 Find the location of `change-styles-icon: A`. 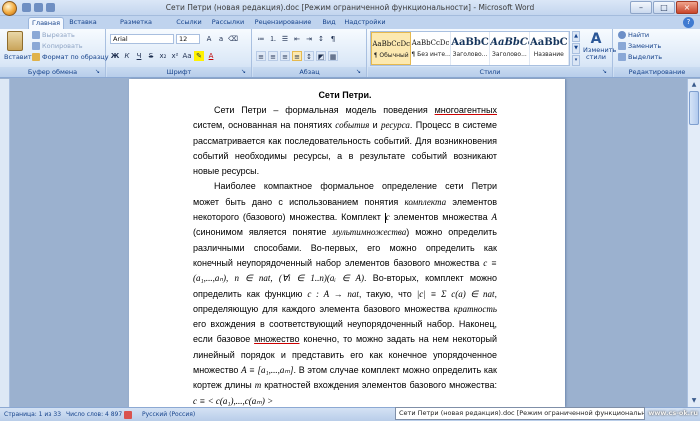

change-styles-icon: A is located at coordinates (596, 39).